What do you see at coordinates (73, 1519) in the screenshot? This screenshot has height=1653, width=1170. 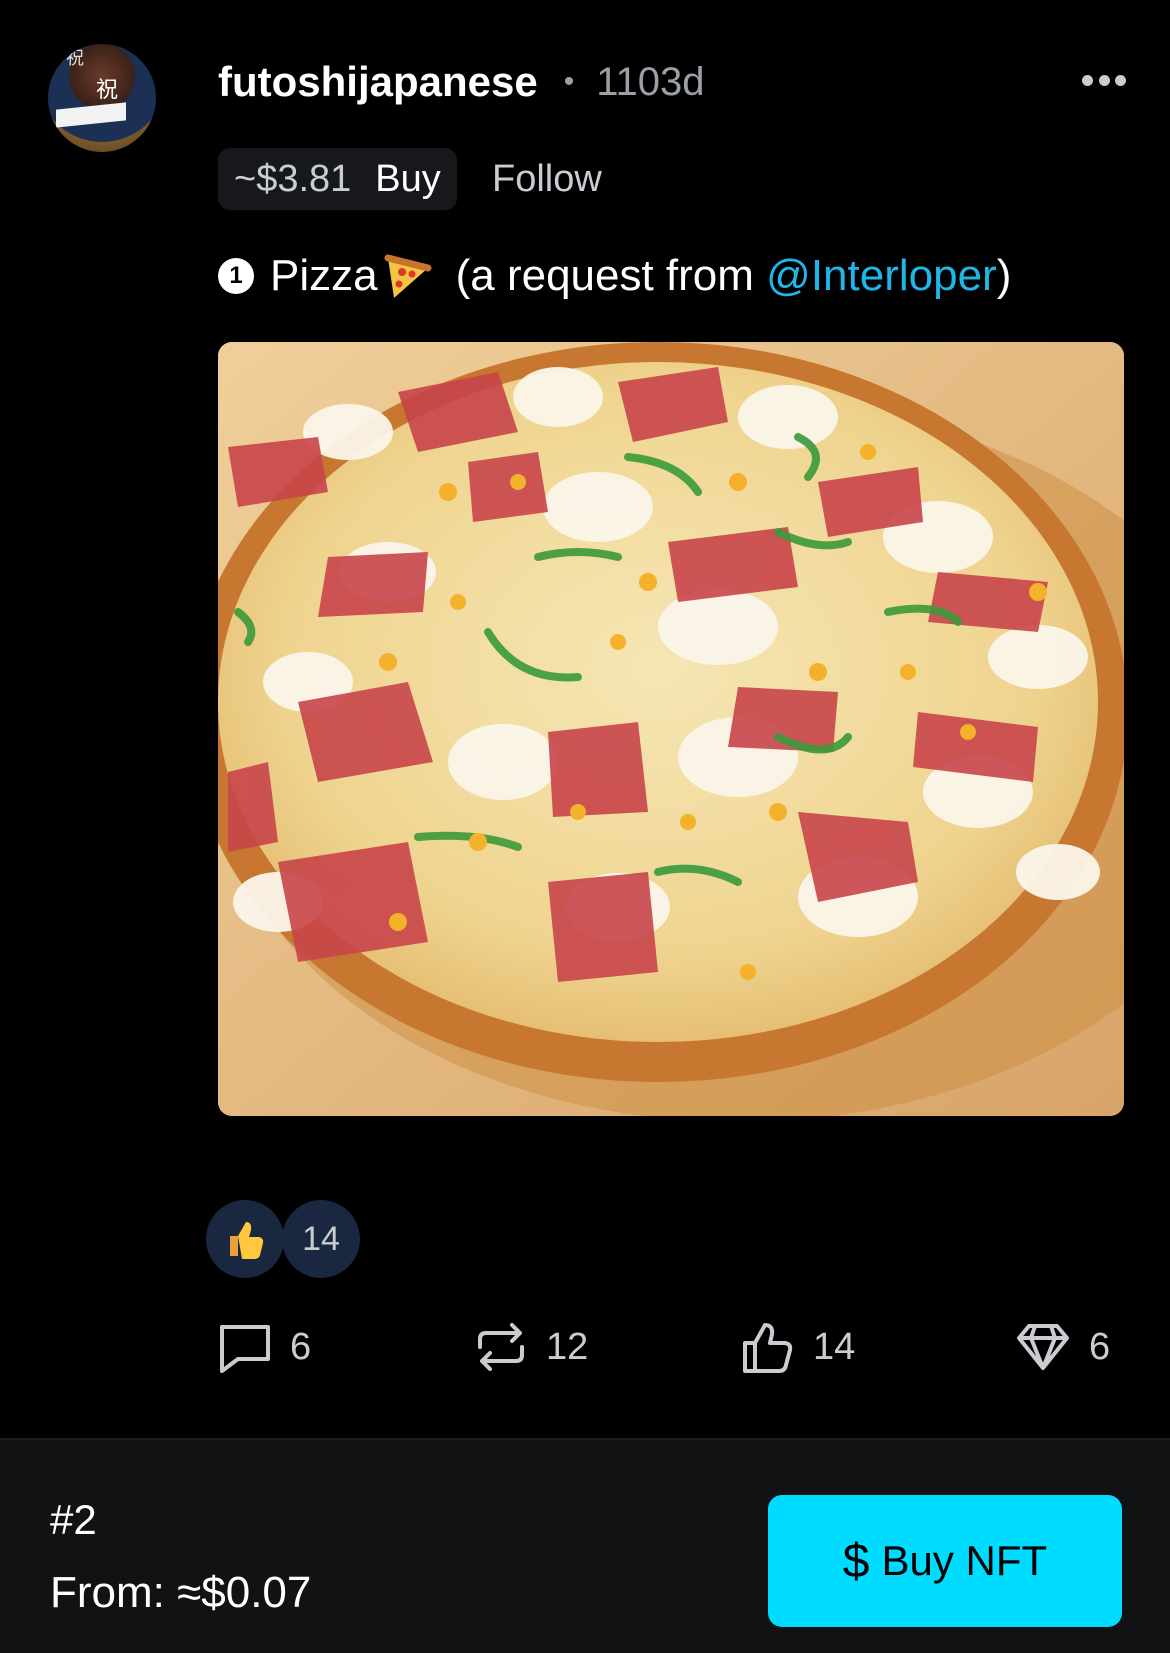 I see `edition-number: #2` at bounding box center [73, 1519].